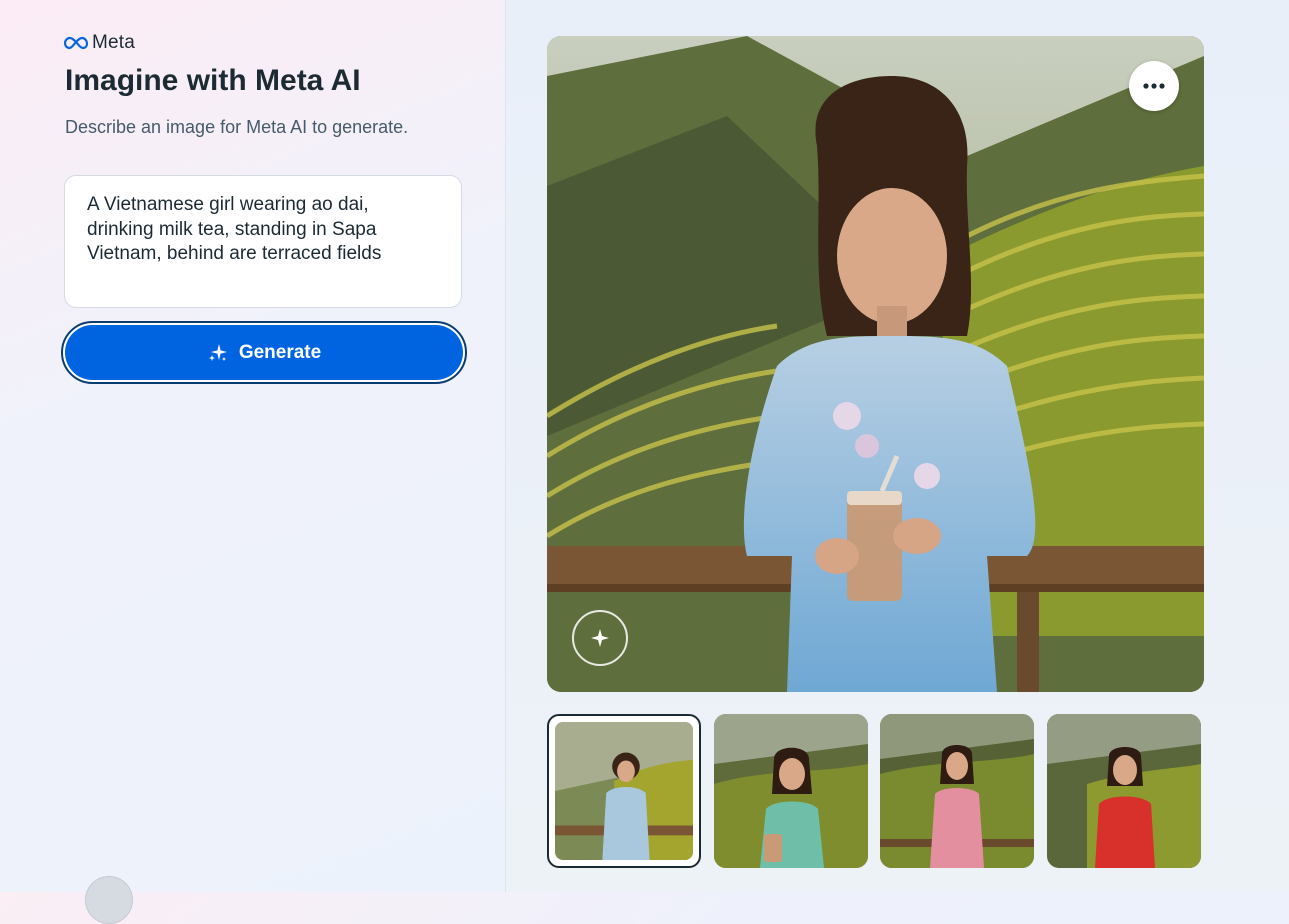 Image resolution: width=1289 pixels, height=924 pixels. I want to click on generate-button: Generate, so click(264, 352).